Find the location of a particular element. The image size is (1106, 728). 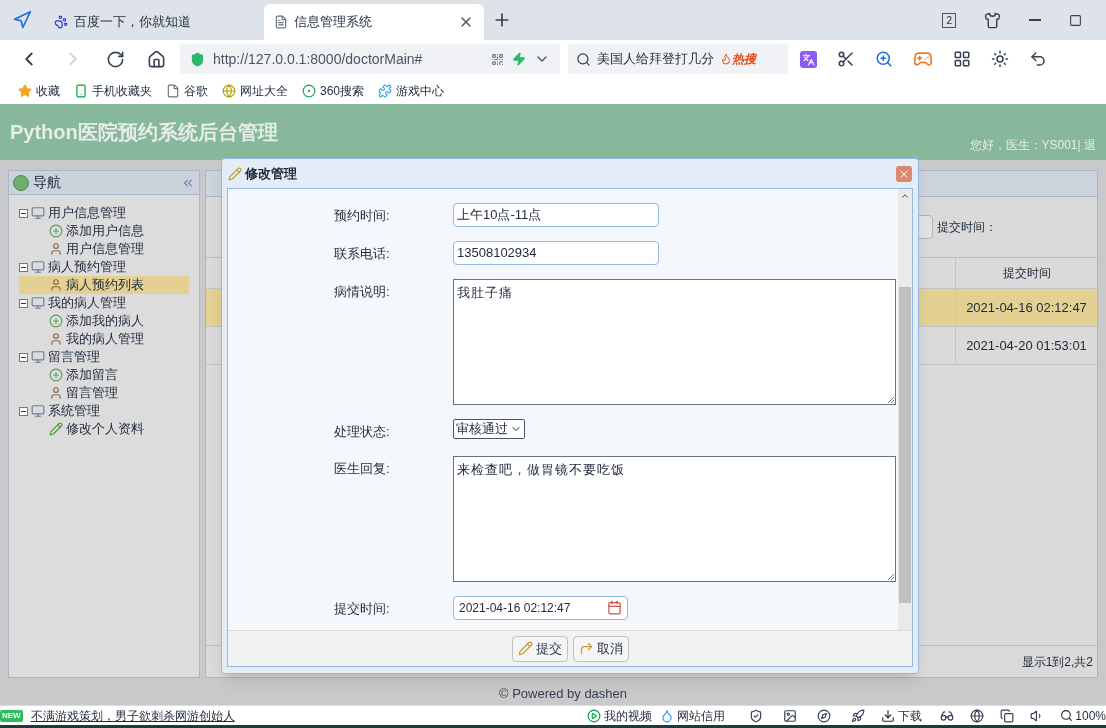

bookmark-item: 游戏中心 is located at coordinates (411, 91).